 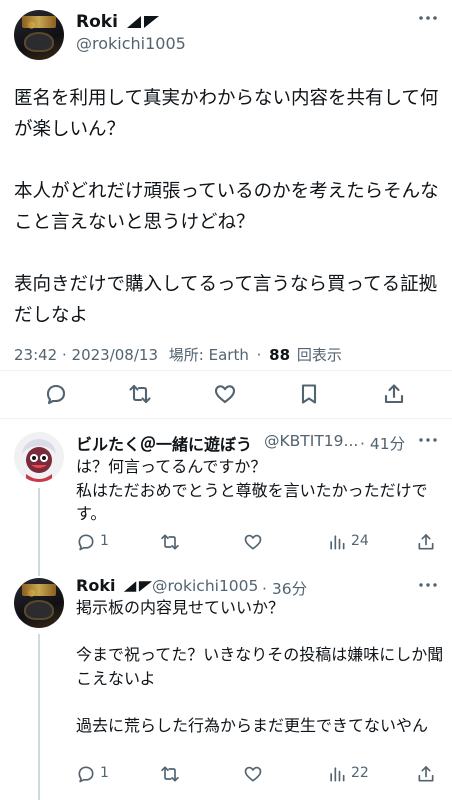 I want to click on tweet-meta: 23:42 · 2023/08/13 場所: Earth · 88 回表示, so click(x=178, y=354).